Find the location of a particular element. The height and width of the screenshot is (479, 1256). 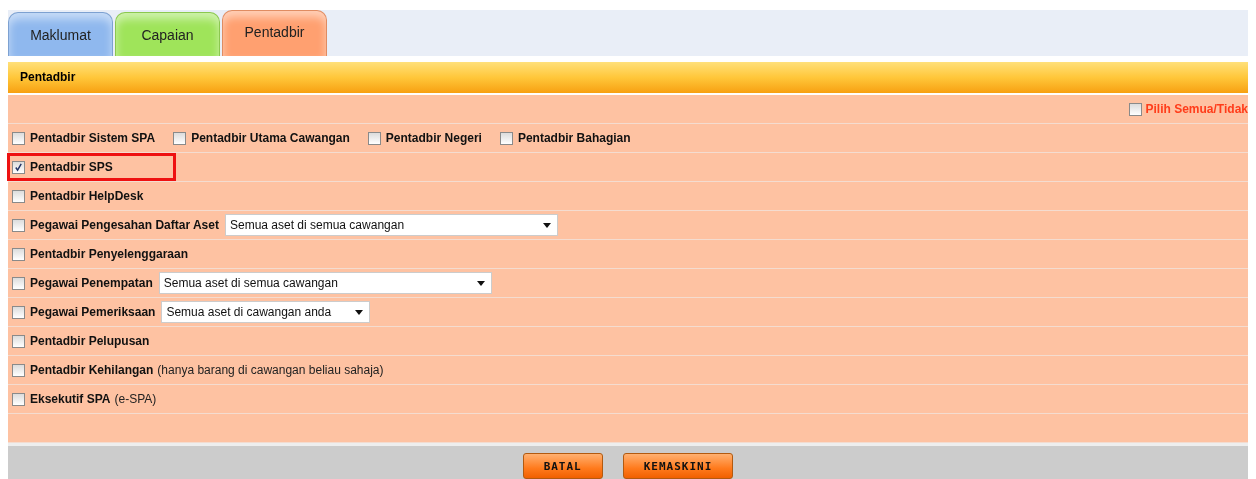

button: BATAL is located at coordinates (562, 466).